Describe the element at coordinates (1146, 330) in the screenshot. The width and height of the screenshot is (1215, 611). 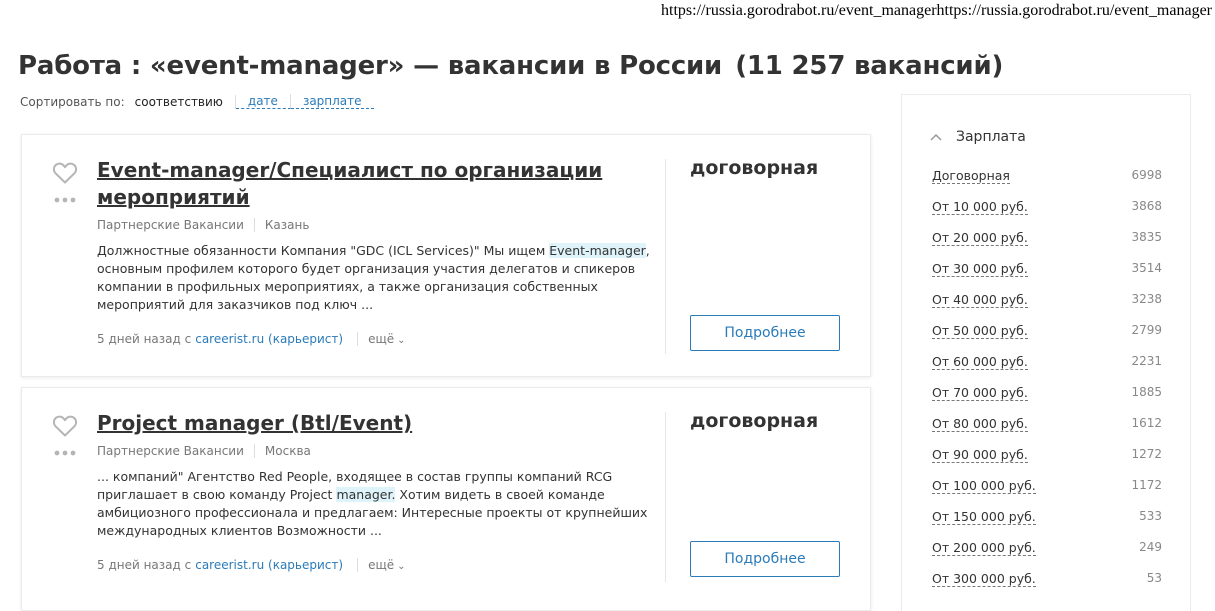
I see `salary-filter-count: 2799` at that location.